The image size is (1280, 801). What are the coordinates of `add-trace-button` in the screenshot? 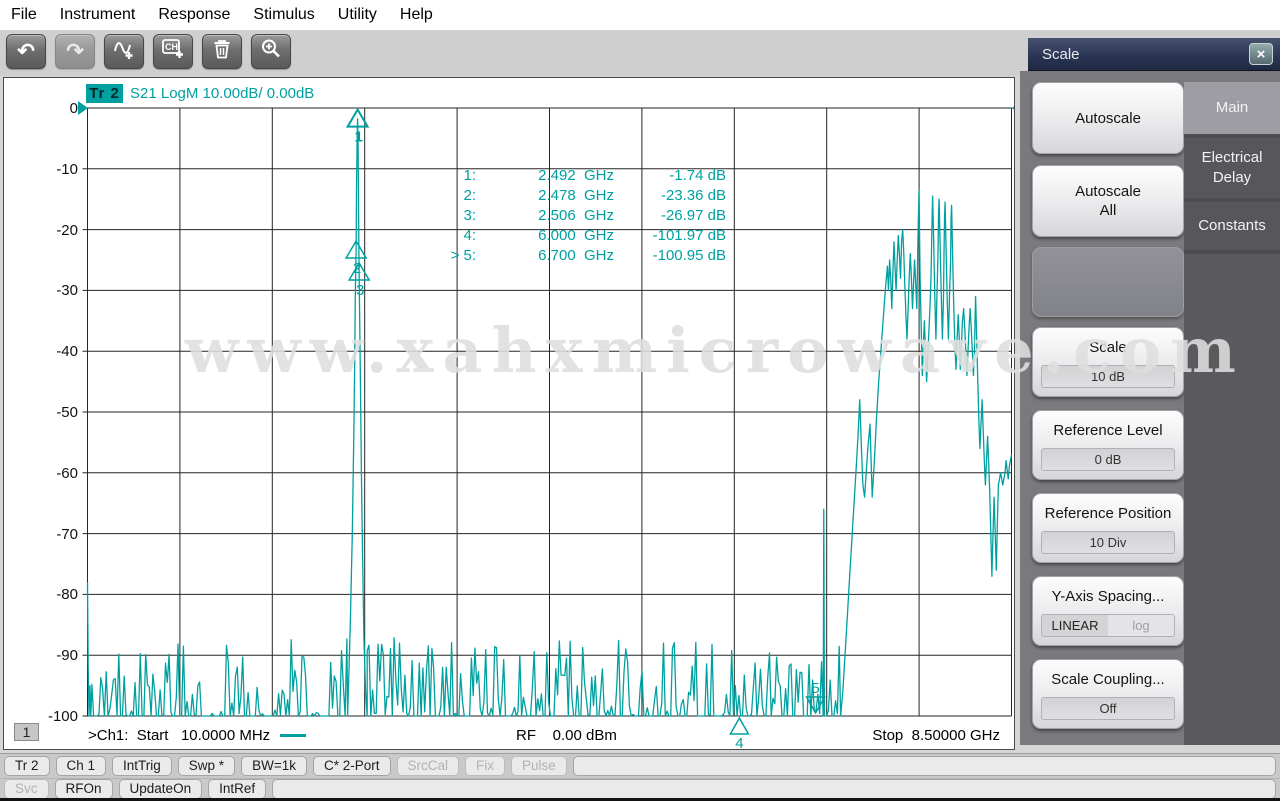 It's located at (124, 51).